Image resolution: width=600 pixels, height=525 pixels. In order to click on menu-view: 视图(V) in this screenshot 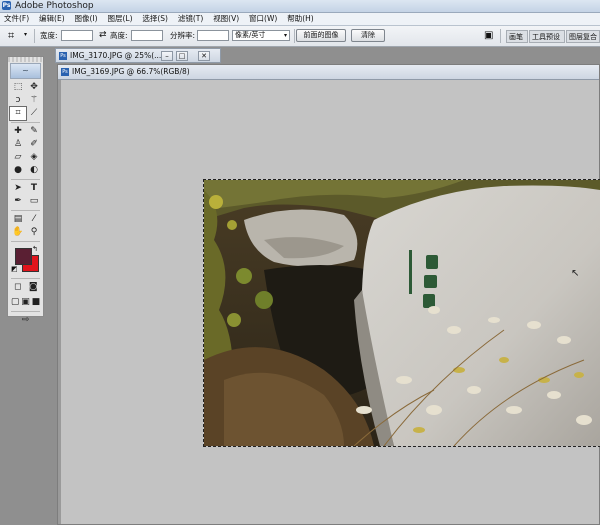, I will do `click(226, 19)`.